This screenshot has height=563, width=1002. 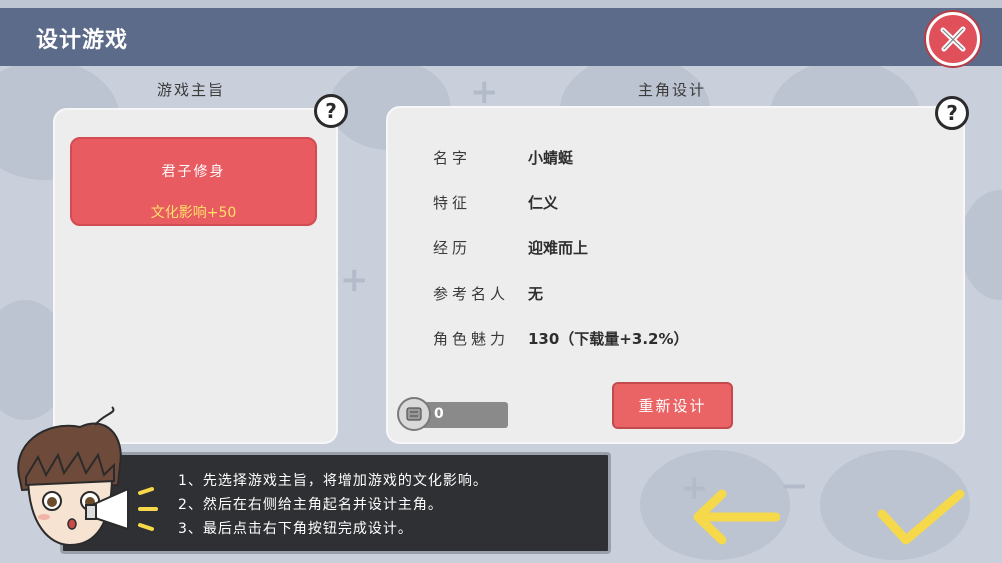 I want to click on character-avatar, so click(x=87, y=476).